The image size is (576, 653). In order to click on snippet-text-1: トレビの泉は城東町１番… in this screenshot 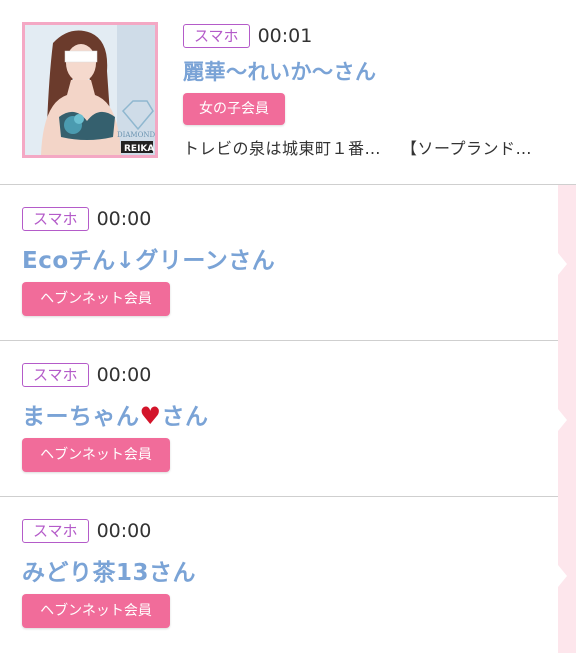, I will do `click(282, 148)`.